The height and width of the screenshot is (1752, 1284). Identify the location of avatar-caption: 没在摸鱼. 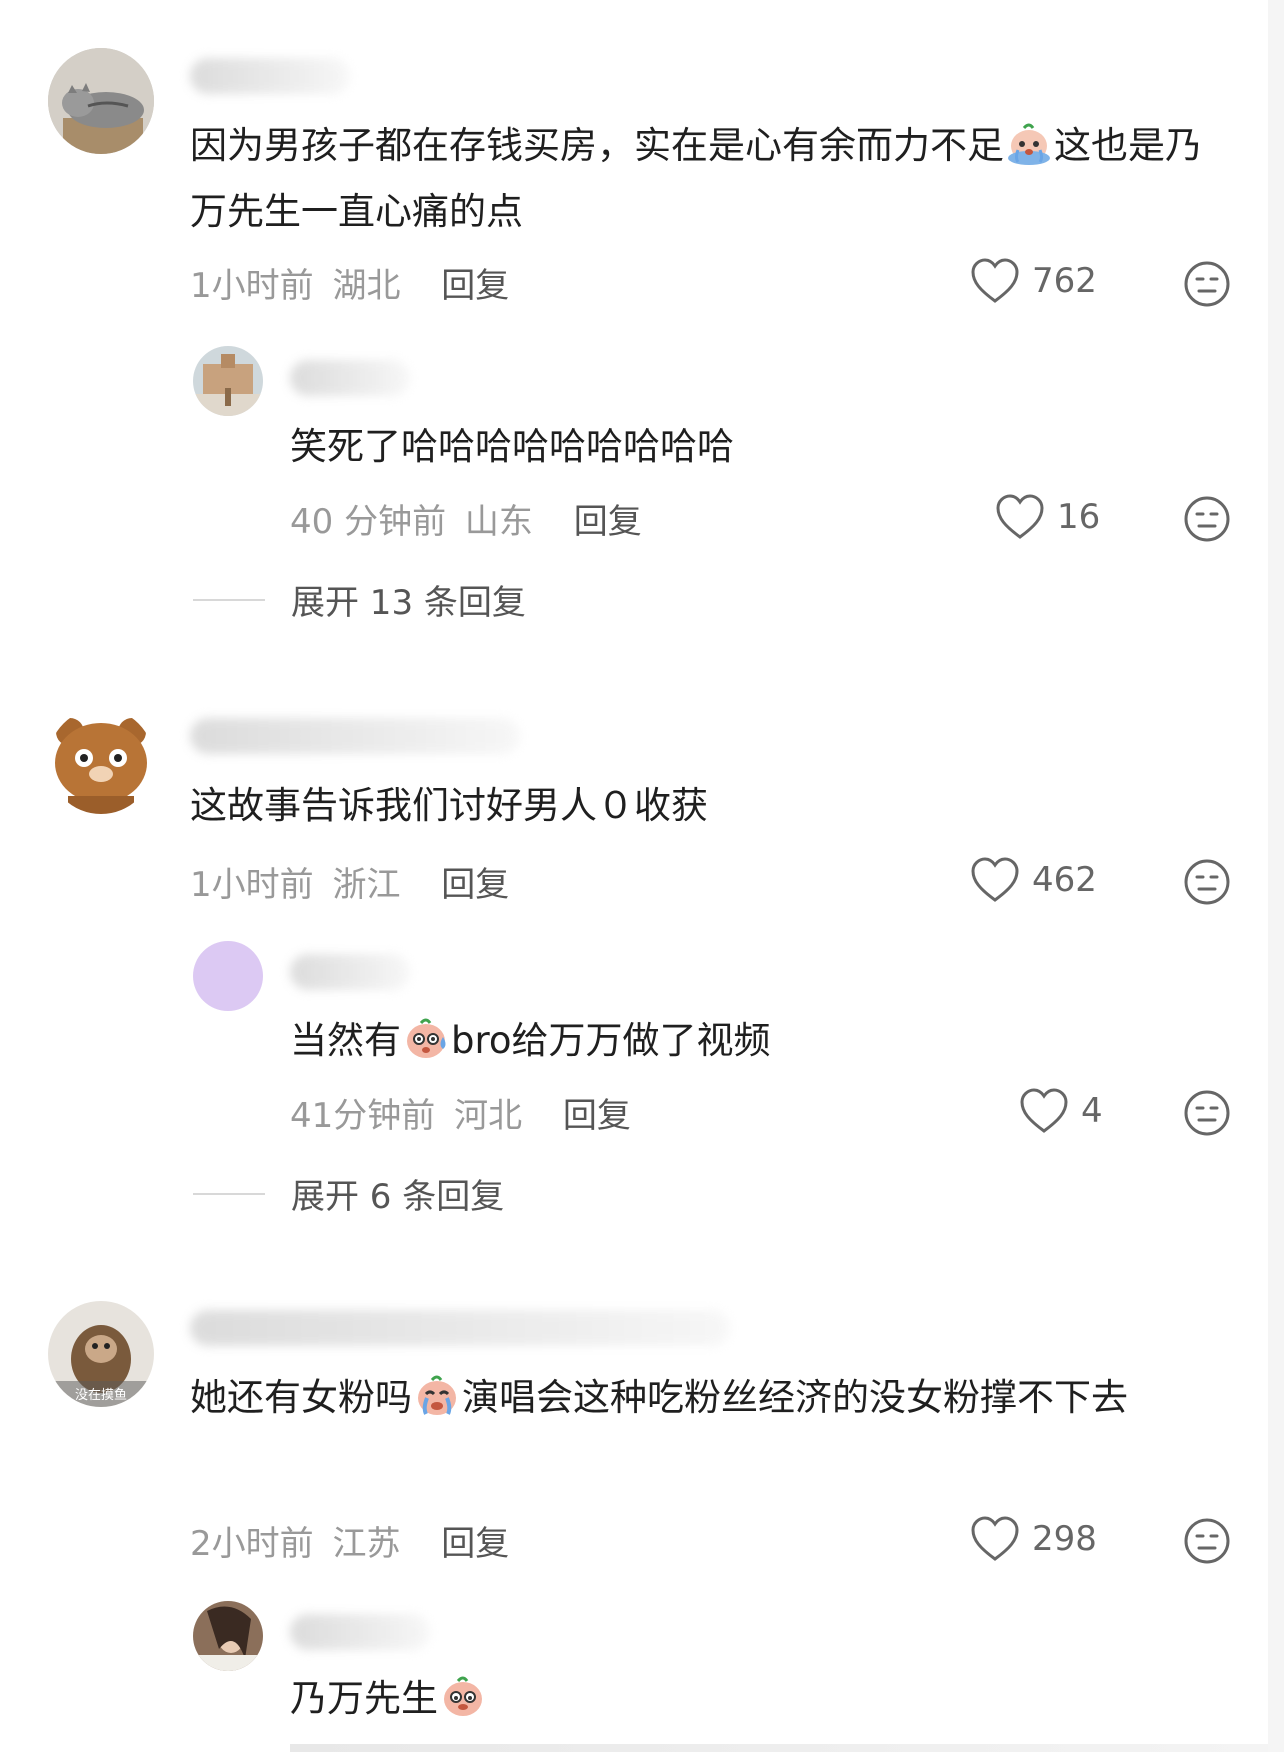
(101, 1395).